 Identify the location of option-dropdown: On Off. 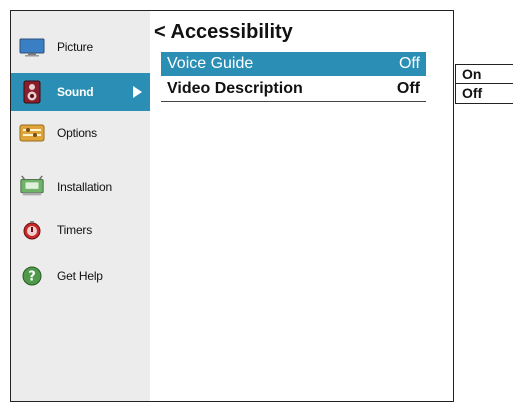
(484, 84).